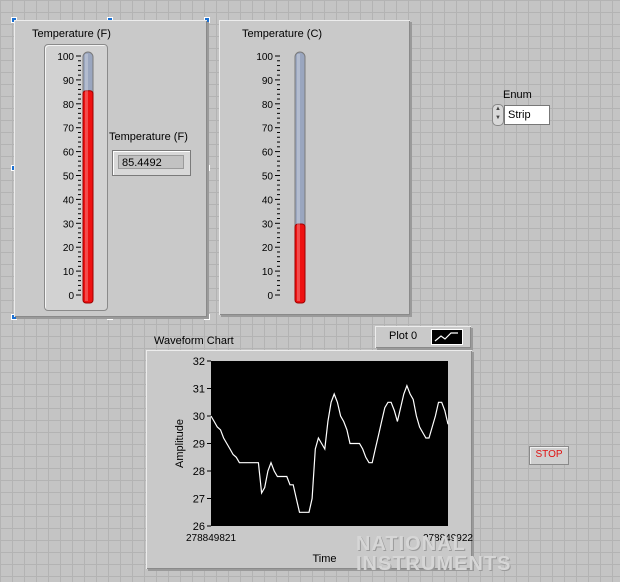 The image size is (620, 582). Describe the element at coordinates (69, 81) in the screenshot. I see `thermometer-f-tick-label: 90` at that location.